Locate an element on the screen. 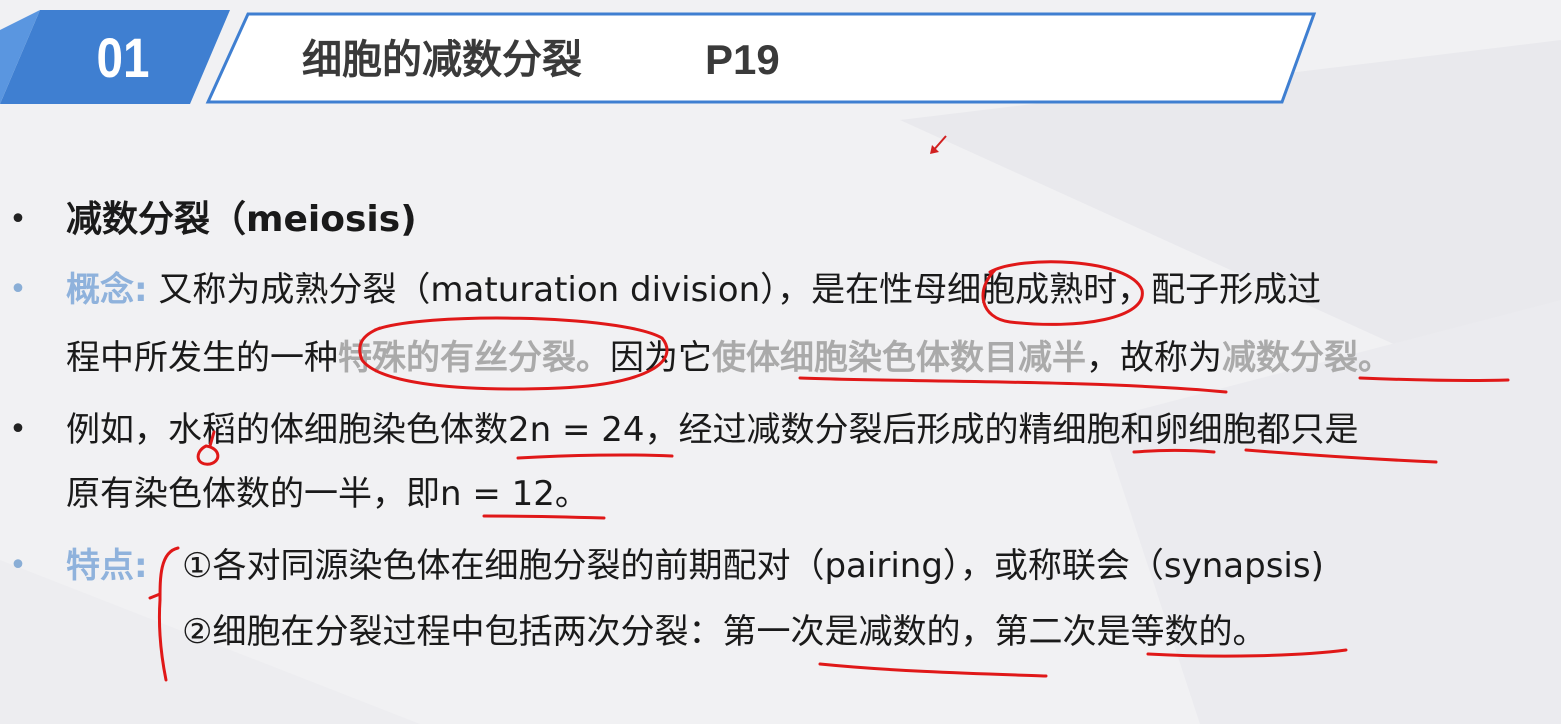 The width and height of the screenshot is (1561, 724). example-line-2: 原有染色体数的一半，即n = 12。 is located at coordinates (327, 494).